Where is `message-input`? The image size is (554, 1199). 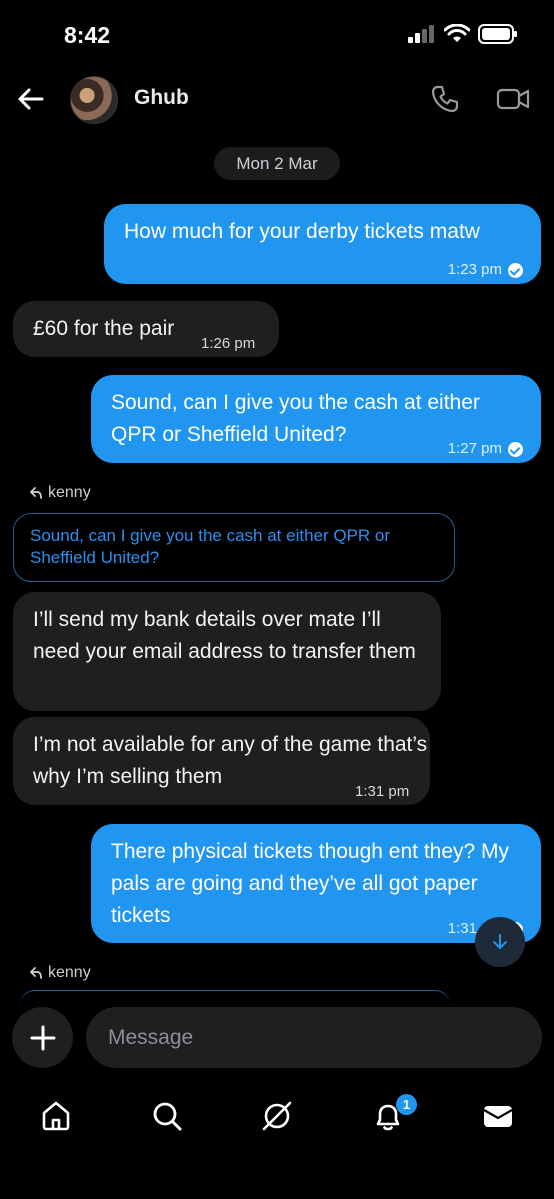
message-input is located at coordinates (314, 1037).